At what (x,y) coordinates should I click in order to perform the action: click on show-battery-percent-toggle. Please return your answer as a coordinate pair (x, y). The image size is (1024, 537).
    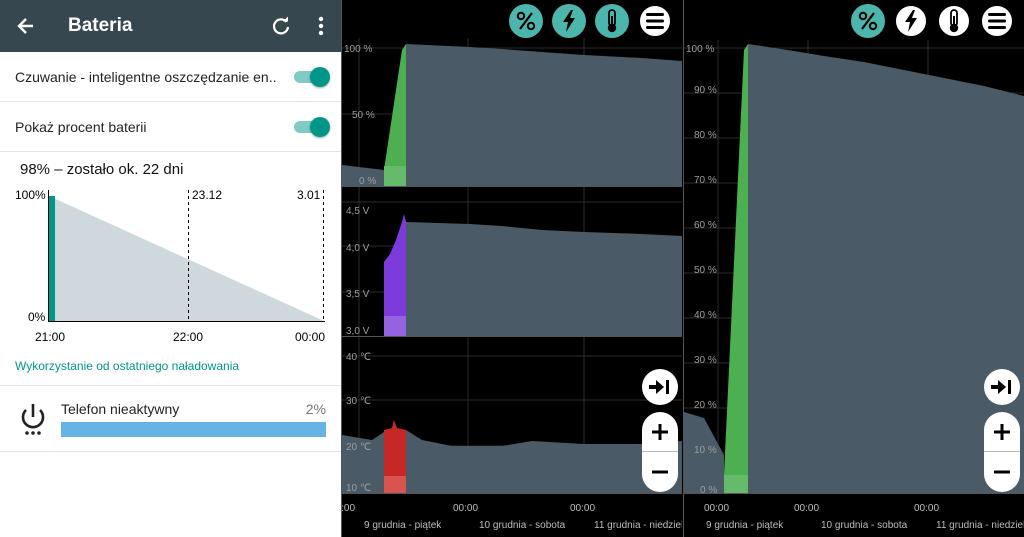
    Looking at the image, I should click on (311, 127).